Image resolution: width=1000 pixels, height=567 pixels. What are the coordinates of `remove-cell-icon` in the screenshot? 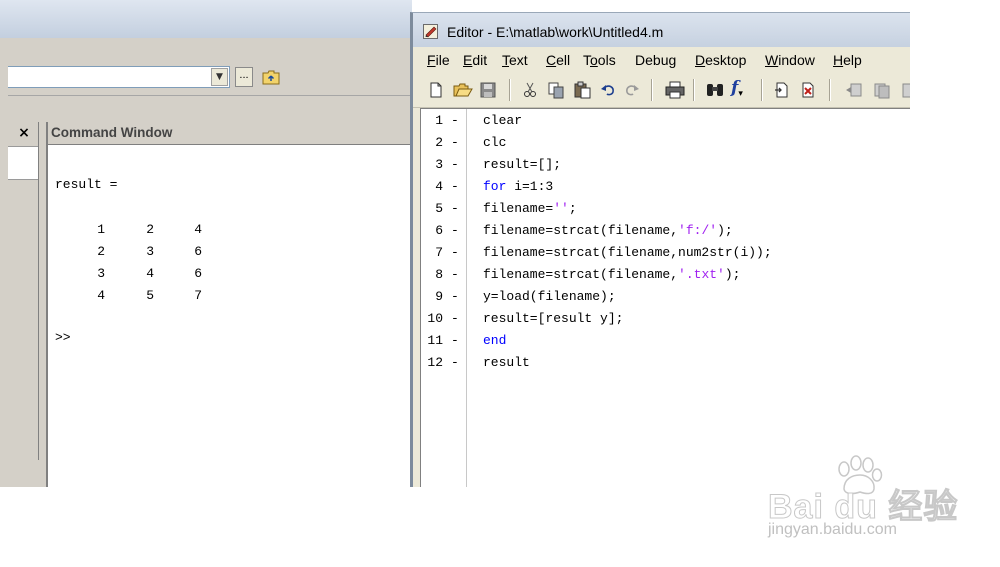 It's located at (808, 90).